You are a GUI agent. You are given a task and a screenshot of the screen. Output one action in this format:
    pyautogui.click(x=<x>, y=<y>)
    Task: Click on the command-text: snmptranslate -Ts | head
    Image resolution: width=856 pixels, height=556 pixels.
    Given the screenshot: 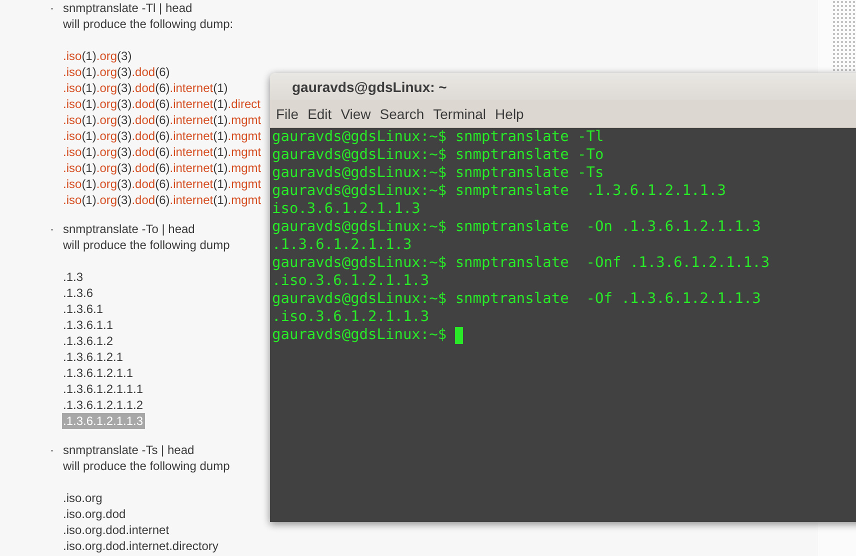 What is the action you would take?
    pyautogui.click(x=128, y=450)
    